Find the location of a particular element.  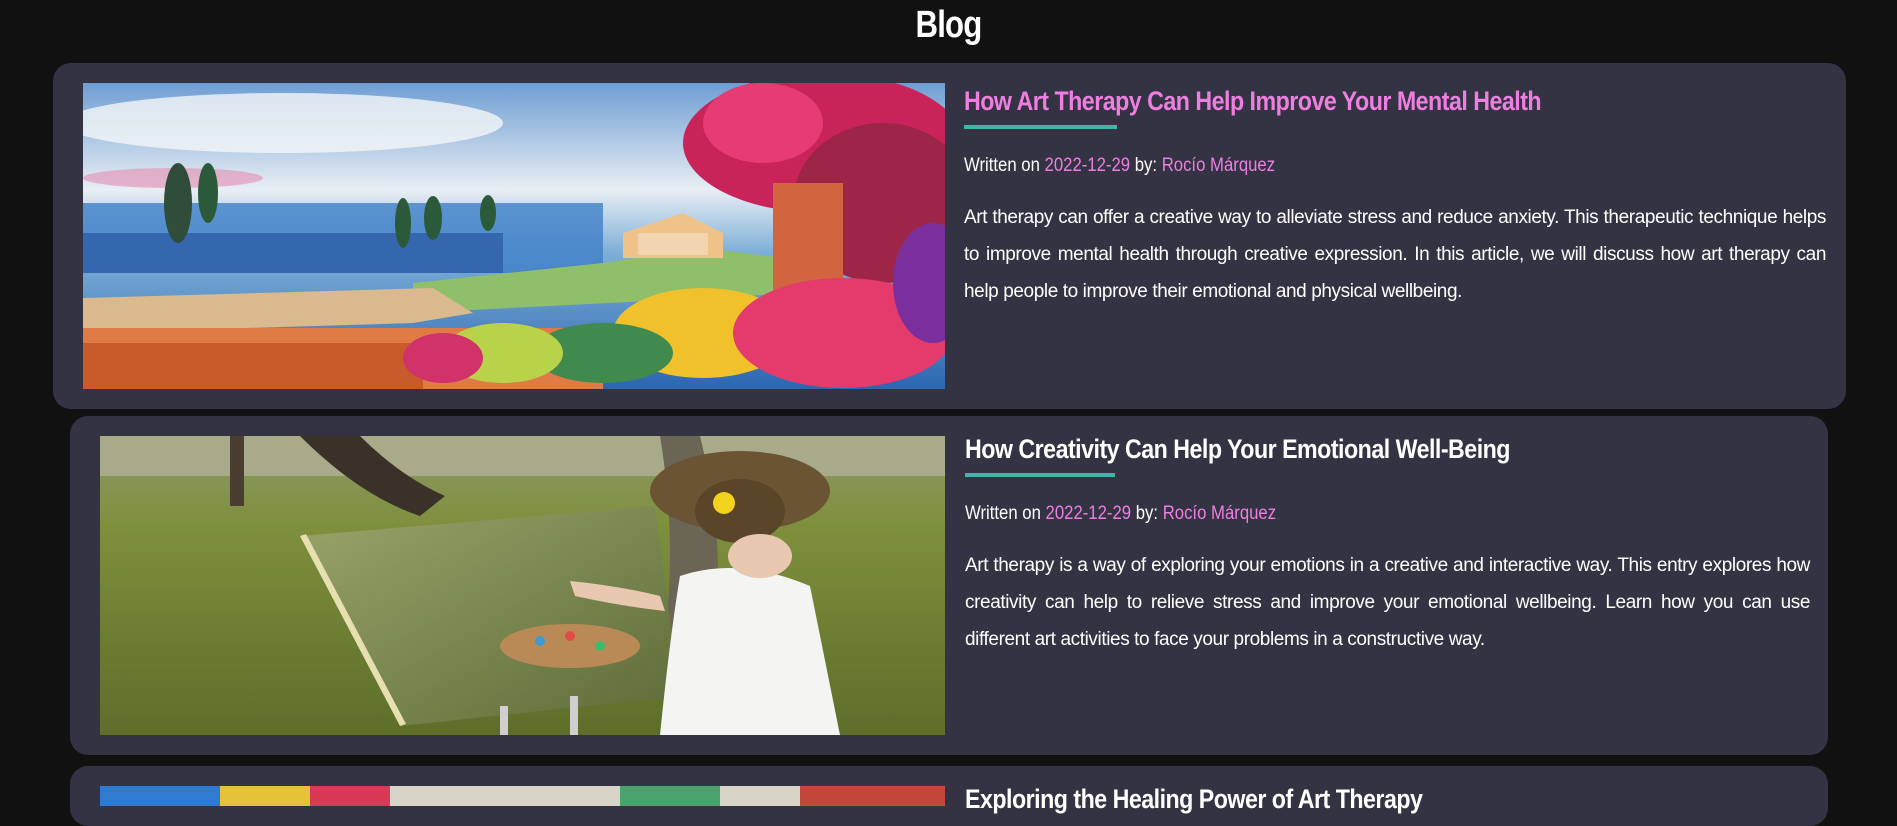

page-title: Blog is located at coordinates (949, 25).